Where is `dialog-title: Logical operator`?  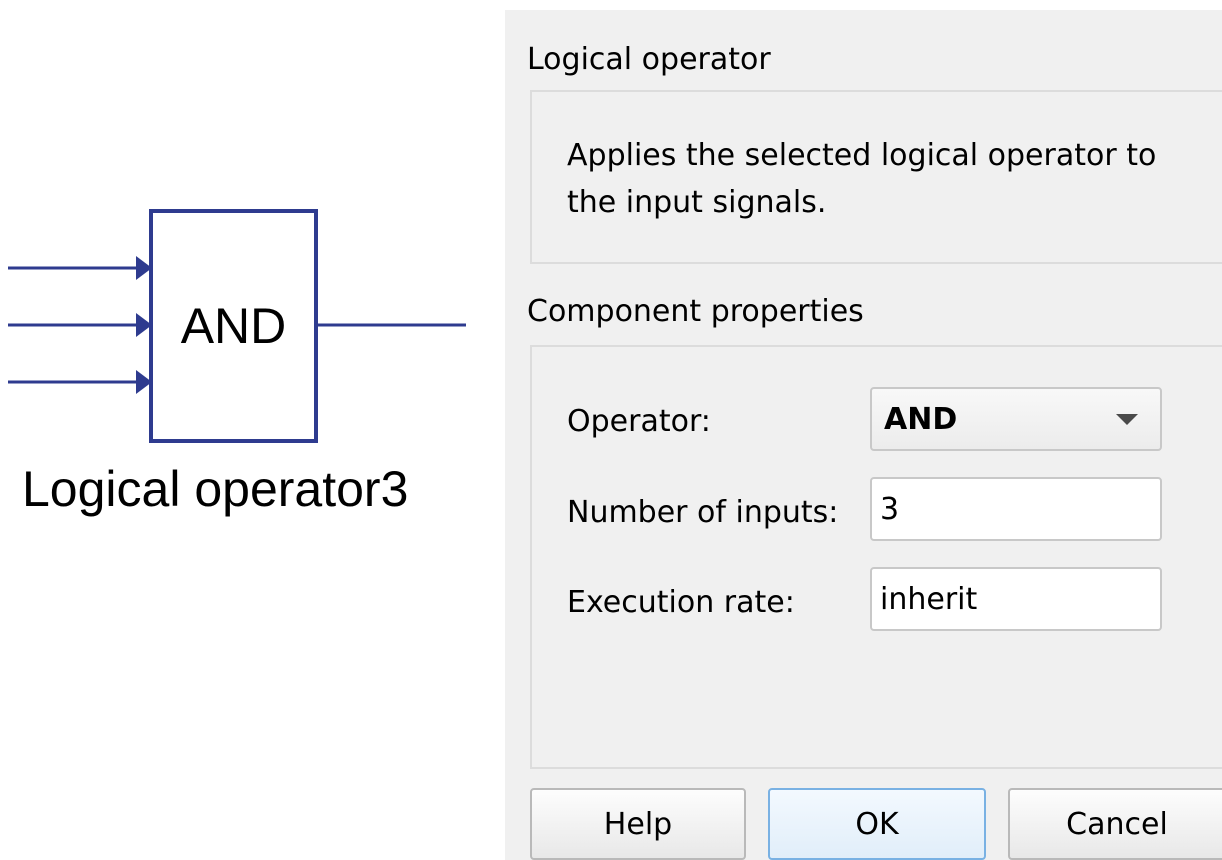
dialog-title: Logical operator is located at coordinates (649, 59).